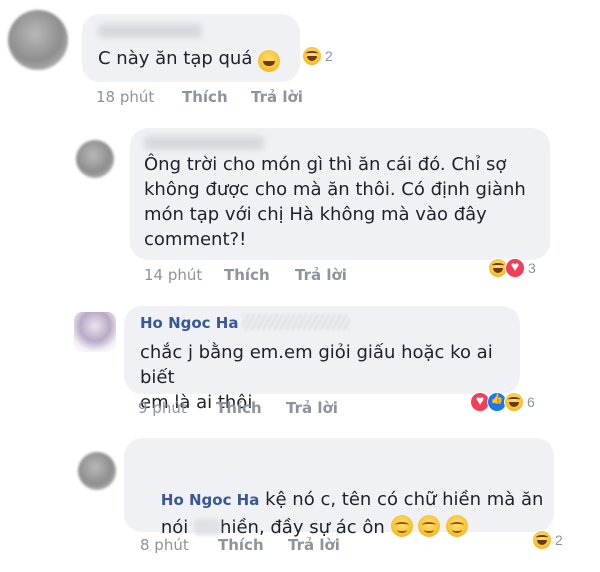  I want to click on reaction-summary: 6, so click(504, 402).